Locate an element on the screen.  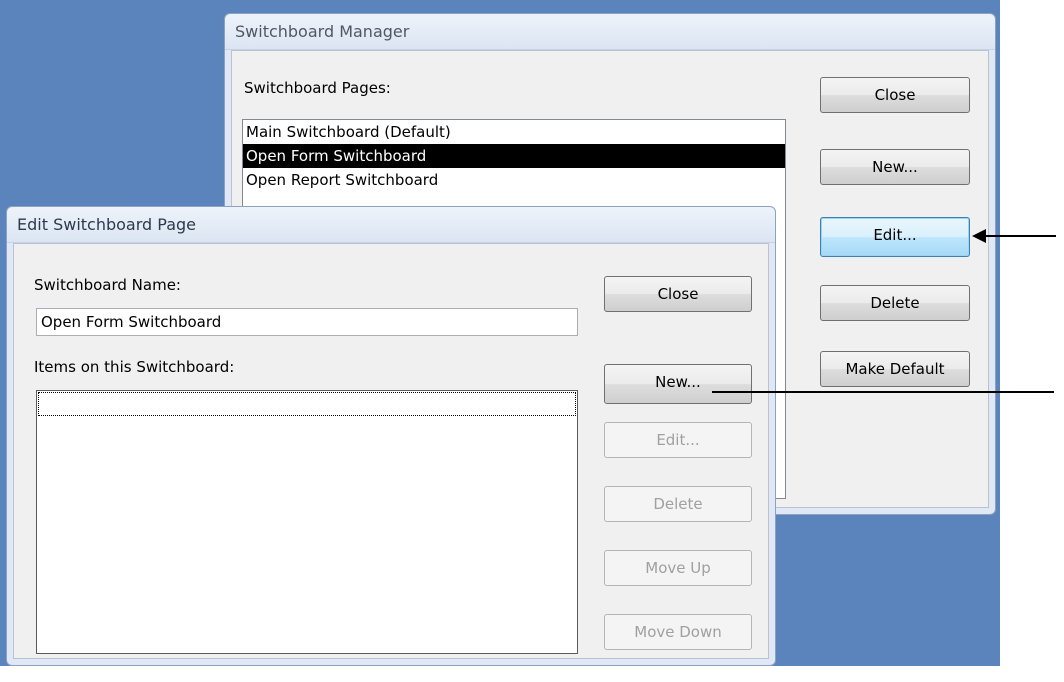
edit-switchboard-page-title: Edit Switchboard Page is located at coordinates (391, 225).